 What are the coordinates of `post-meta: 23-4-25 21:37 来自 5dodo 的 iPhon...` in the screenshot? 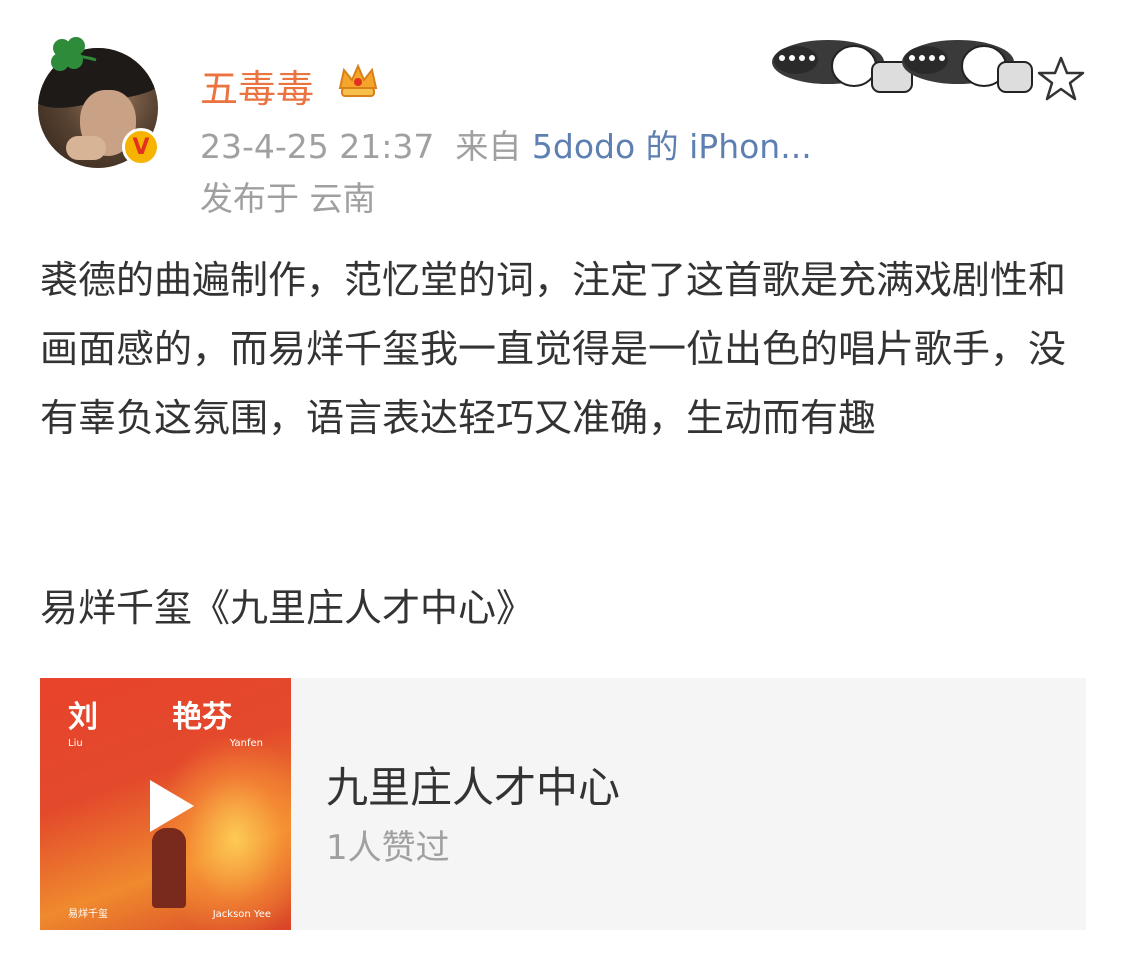 It's located at (506, 144).